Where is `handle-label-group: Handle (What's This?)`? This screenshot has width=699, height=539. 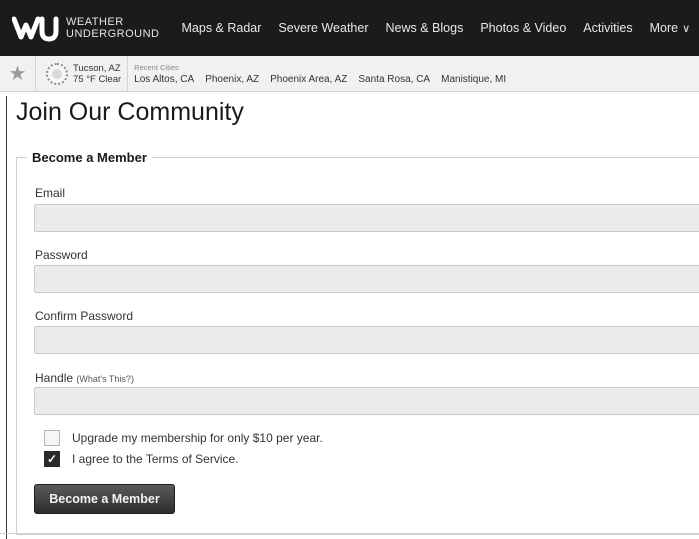
handle-label-group: Handle (What's This?) is located at coordinates (84, 378).